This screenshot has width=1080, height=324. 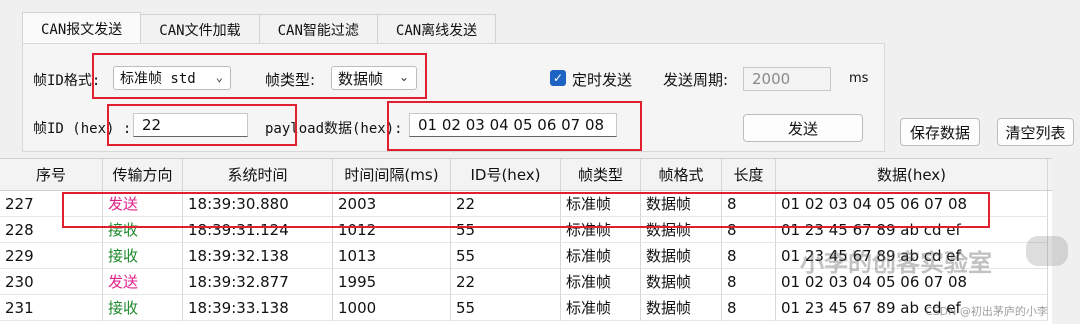 What do you see at coordinates (436, 29) in the screenshot?
I see `tab-can-offline-send: CAN离线发送` at bounding box center [436, 29].